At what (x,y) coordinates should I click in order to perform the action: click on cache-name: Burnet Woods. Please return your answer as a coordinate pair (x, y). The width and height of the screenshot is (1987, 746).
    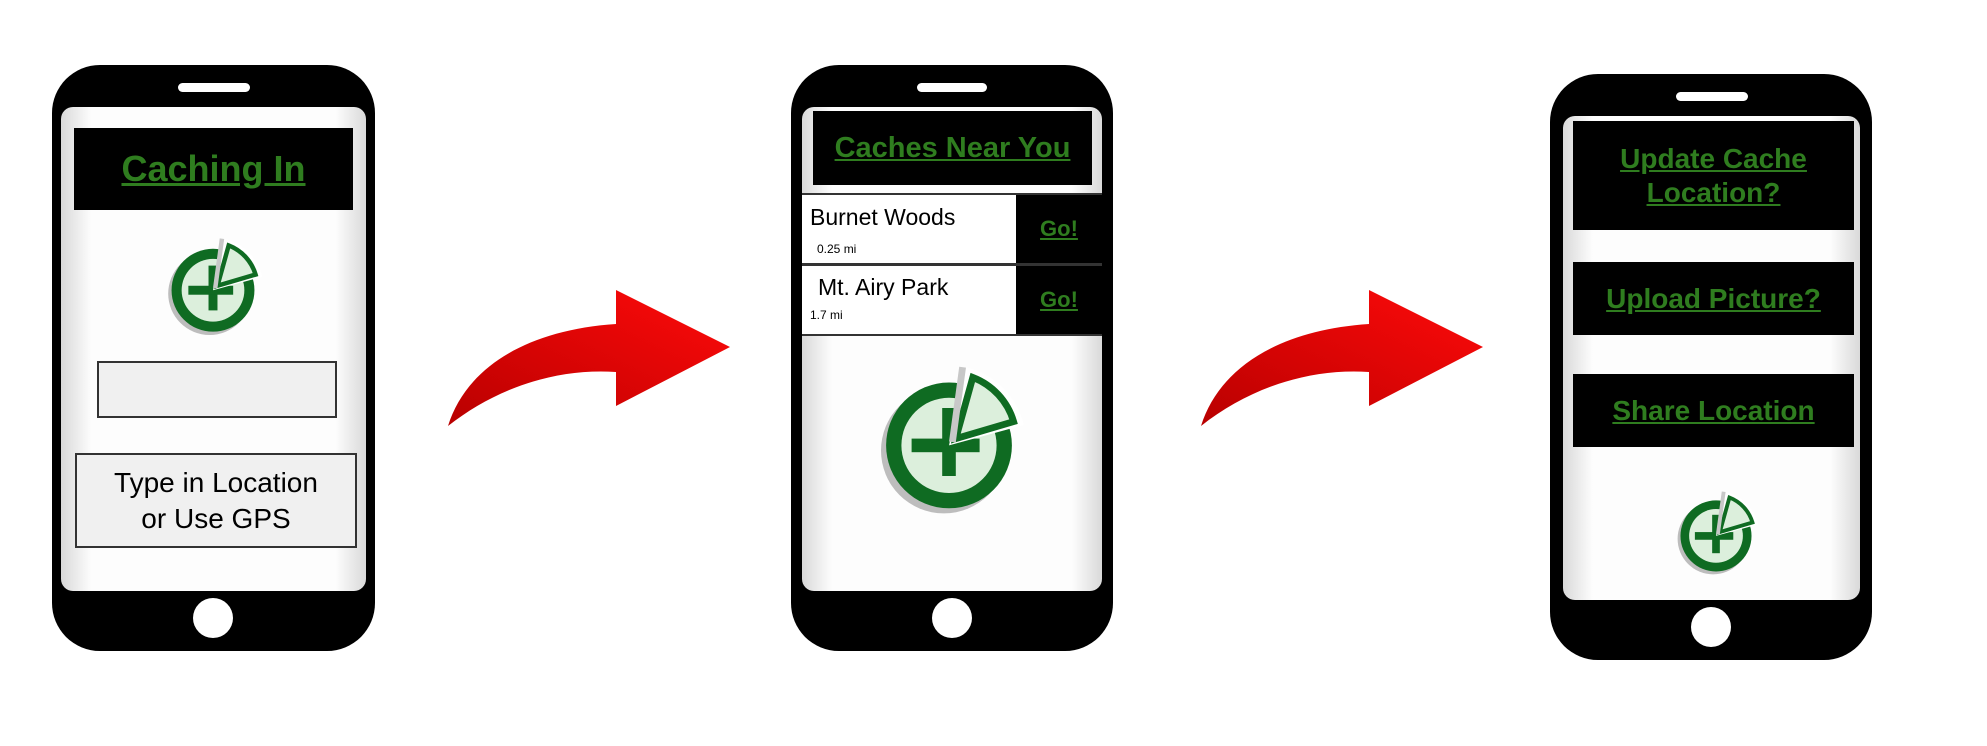
    Looking at the image, I should click on (883, 217).